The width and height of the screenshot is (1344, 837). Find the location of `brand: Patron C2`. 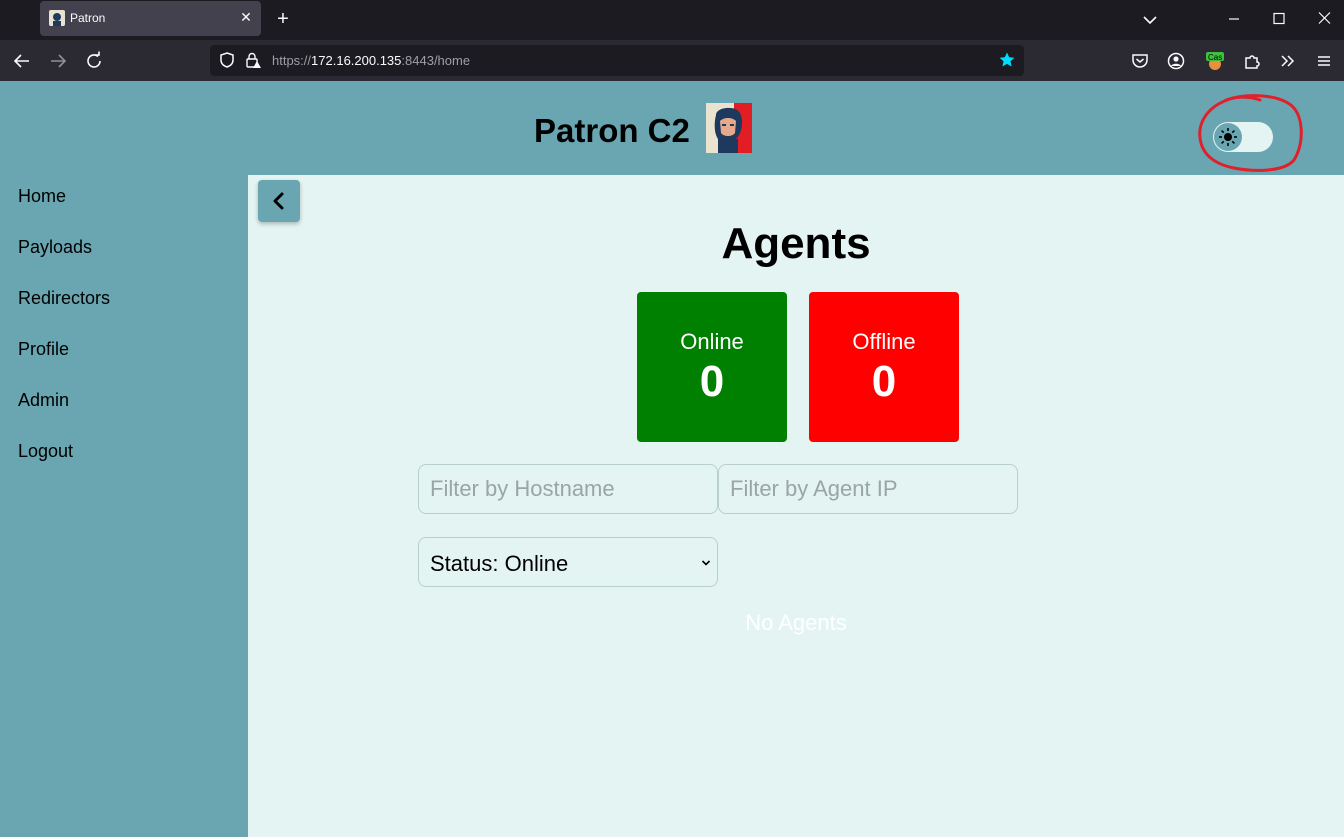

brand: Patron C2 is located at coordinates (643, 128).